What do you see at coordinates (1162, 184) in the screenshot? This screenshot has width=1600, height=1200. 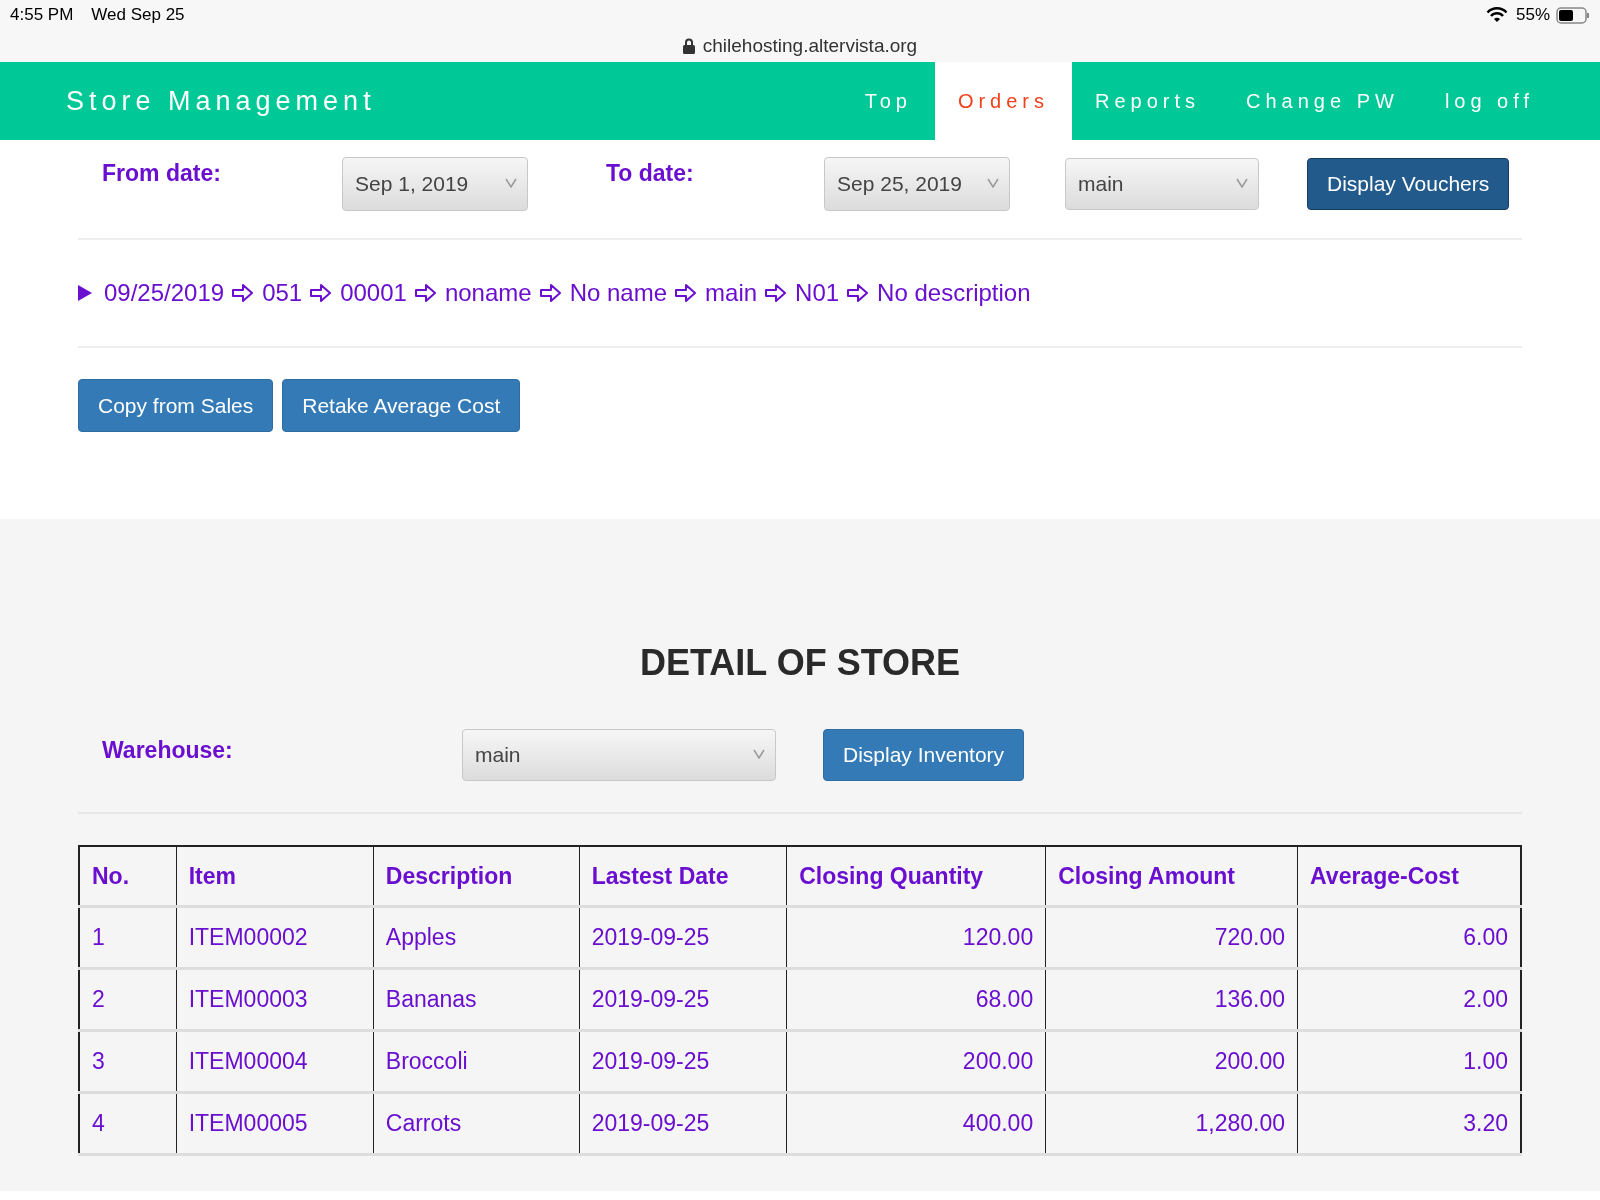 I see `store-select: main` at bounding box center [1162, 184].